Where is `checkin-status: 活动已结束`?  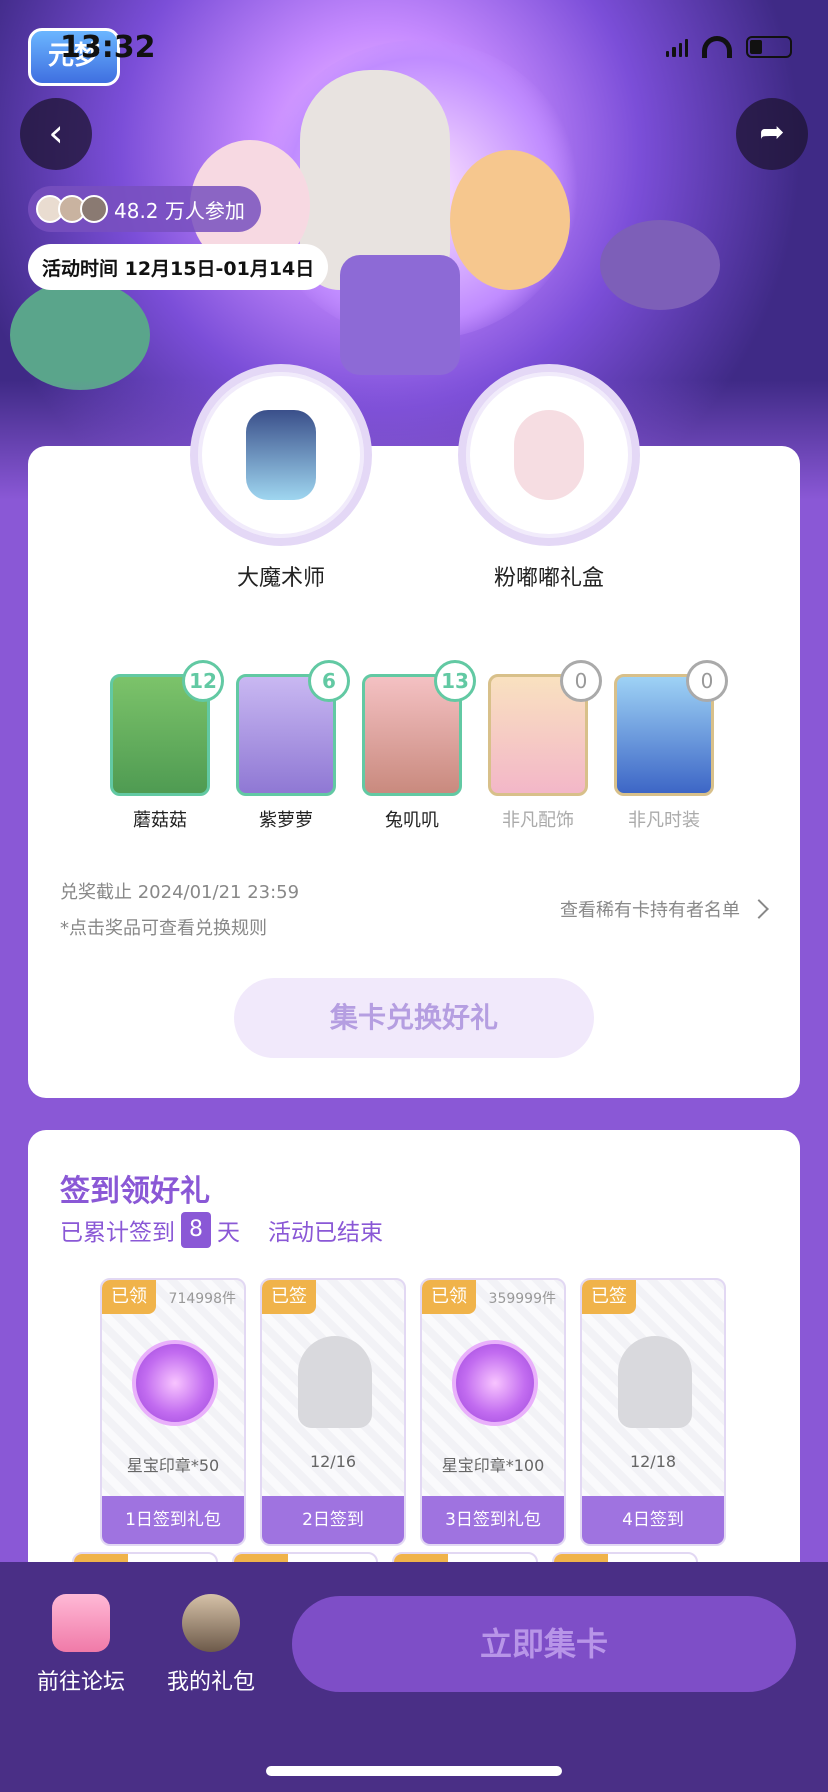 checkin-status: 活动已结束 is located at coordinates (325, 1233).